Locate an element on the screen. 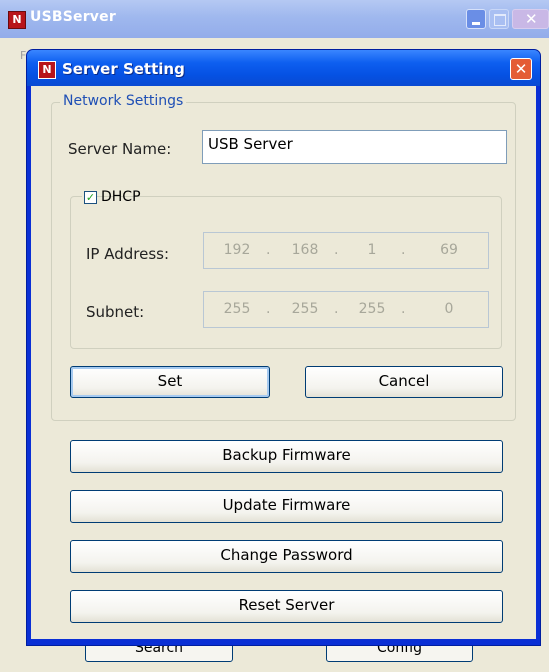 Image resolution: width=549 pixels, height=672 pixels. backup-firmware-button: Backup Firmware is located at coordinates (286, 456).